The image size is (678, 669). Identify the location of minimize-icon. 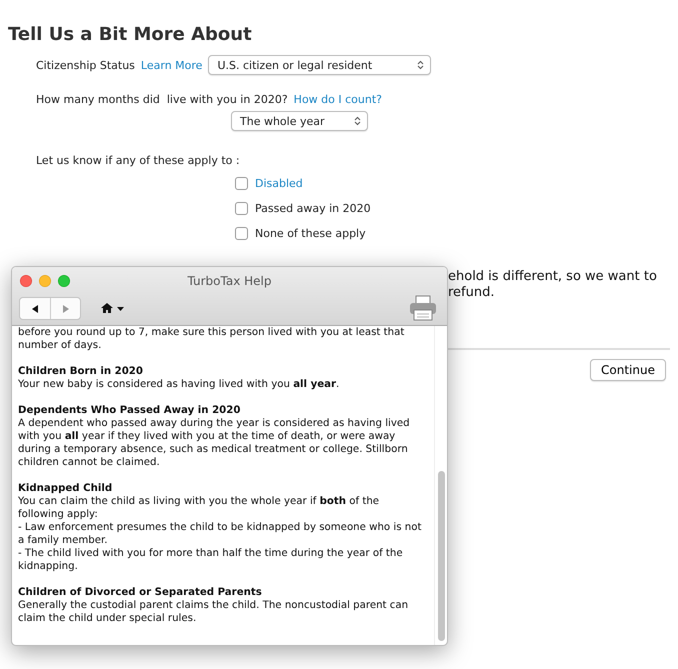
(45, 281).